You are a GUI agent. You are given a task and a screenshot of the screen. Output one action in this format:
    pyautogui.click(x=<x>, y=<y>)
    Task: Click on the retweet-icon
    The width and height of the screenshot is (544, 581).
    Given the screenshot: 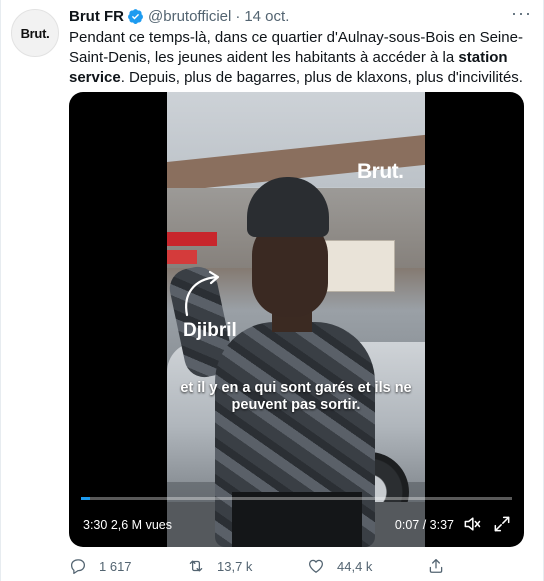 What is the action you would take?
    pyautogui.click(x=196, y=566)
    